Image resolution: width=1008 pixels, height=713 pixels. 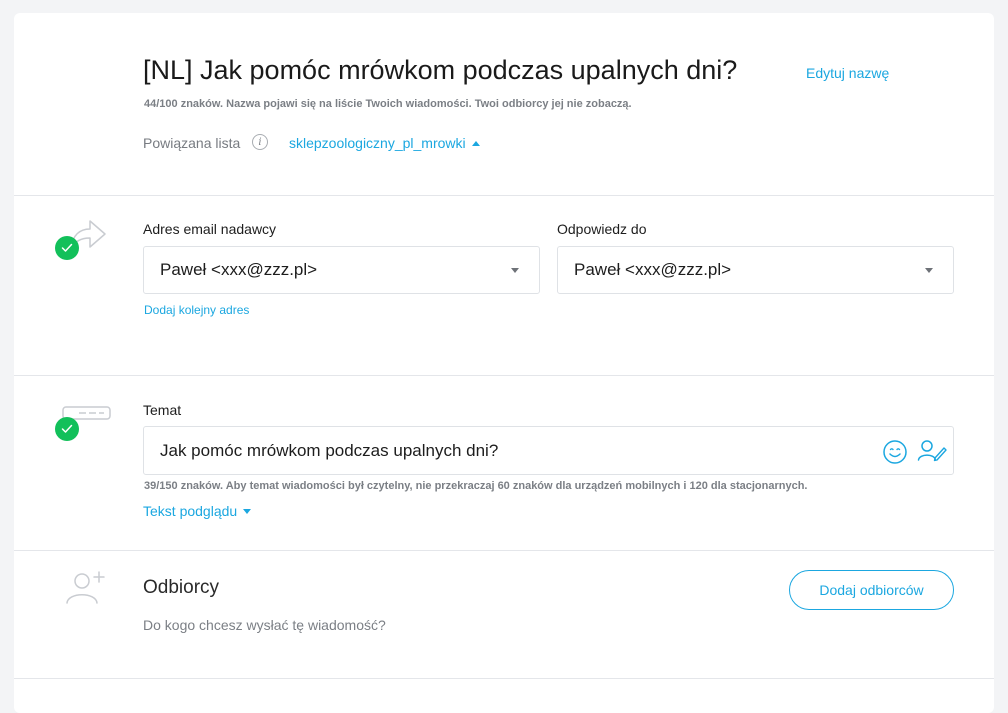 What do you see at coordinates (755, 270) in the screenshot?
I see `reply-to-select: Paweł <xxx@zzz.pl>` at bounding box center [755, 270].